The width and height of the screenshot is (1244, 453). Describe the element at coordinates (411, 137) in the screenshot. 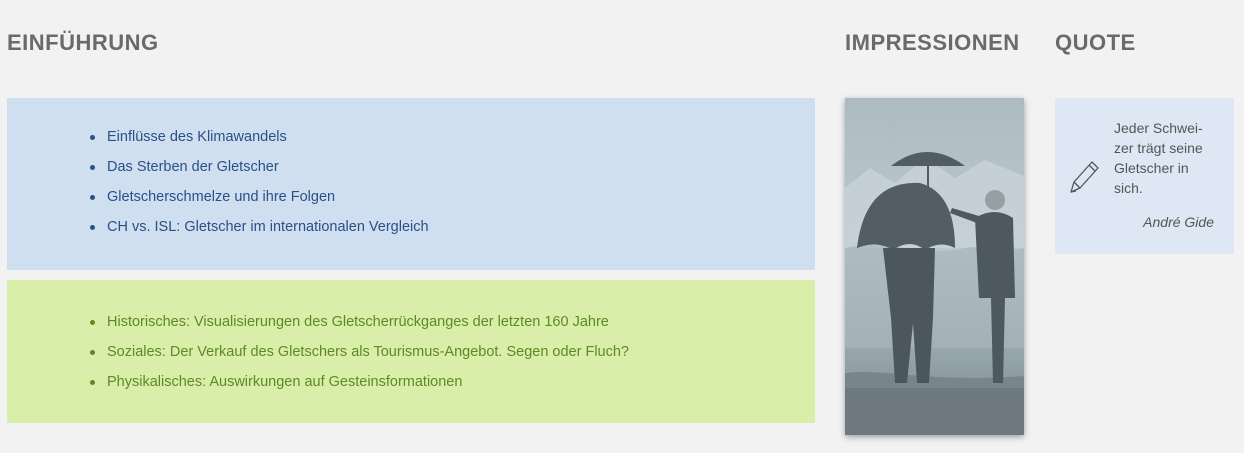

I see `intro-link-climate-change: Einflüsse des Klimawandels` at that location.